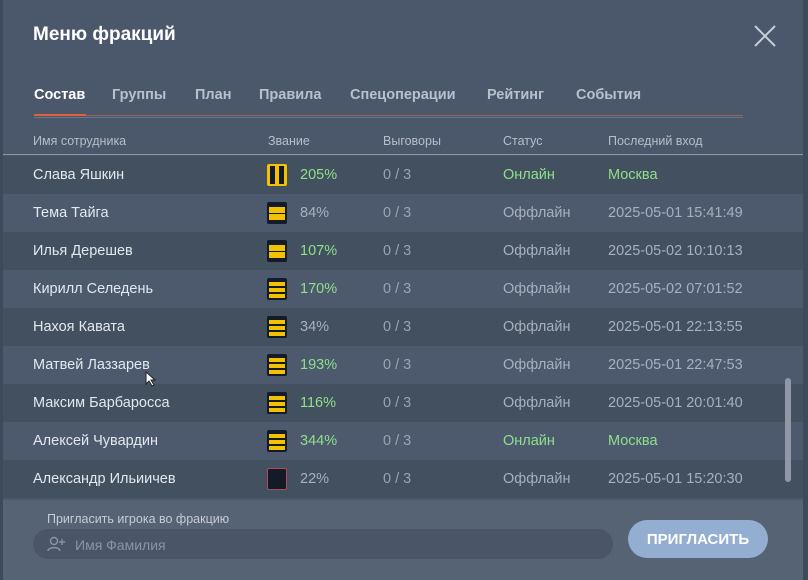  I want to click on tab-rules: Правила, so click(290, 95).